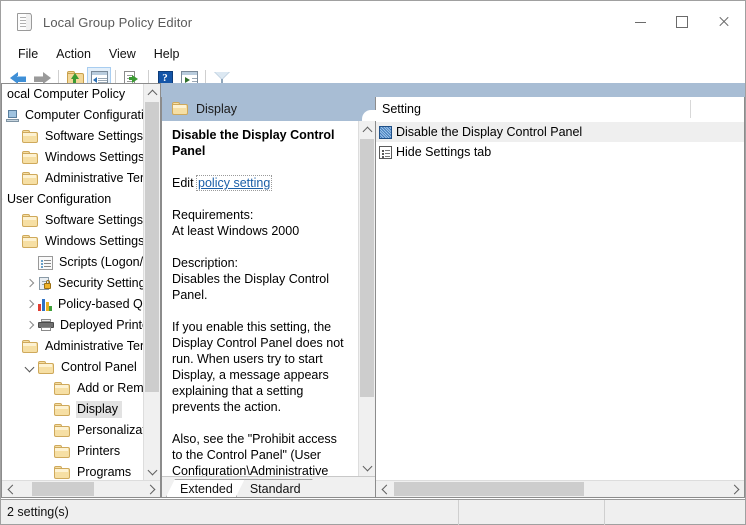  Describe the element at coordinates (152, 471) in the screenshot. I see `tree-scroll-down-button` at that location.